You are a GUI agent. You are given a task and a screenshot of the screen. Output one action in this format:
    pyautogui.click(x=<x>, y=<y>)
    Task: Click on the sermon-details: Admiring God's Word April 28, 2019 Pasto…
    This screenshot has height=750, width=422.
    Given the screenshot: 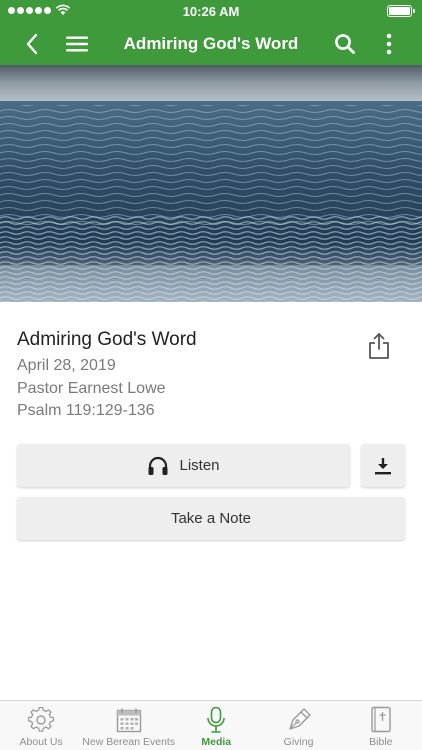 What is the action you would take?
    pyautogui.click(x=182, y=375)
    